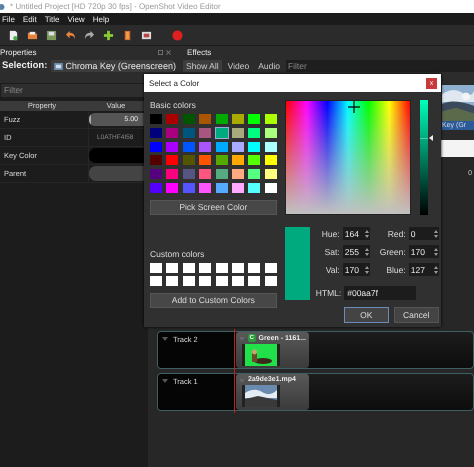 This screenshot has width=474, height=467. What do you see at coordinates (52, 19) in the screenshot?
I see `menu-item: Title` at bounding box center [52, 19].